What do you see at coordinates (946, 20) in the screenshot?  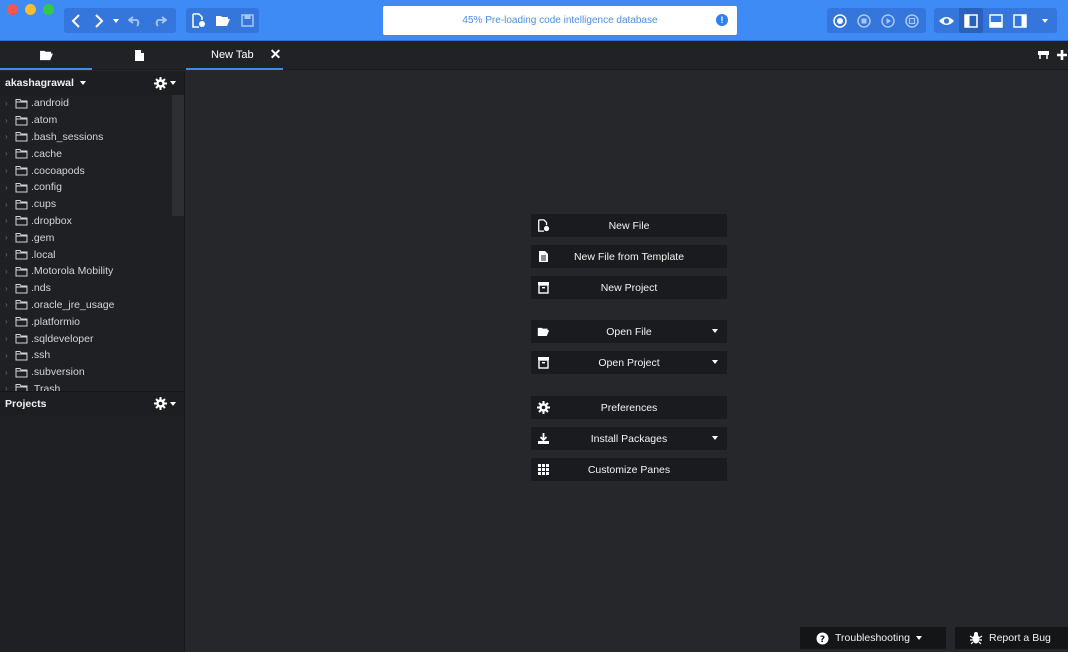 I see `focus-mode-button` at bounding box center [946, 20].